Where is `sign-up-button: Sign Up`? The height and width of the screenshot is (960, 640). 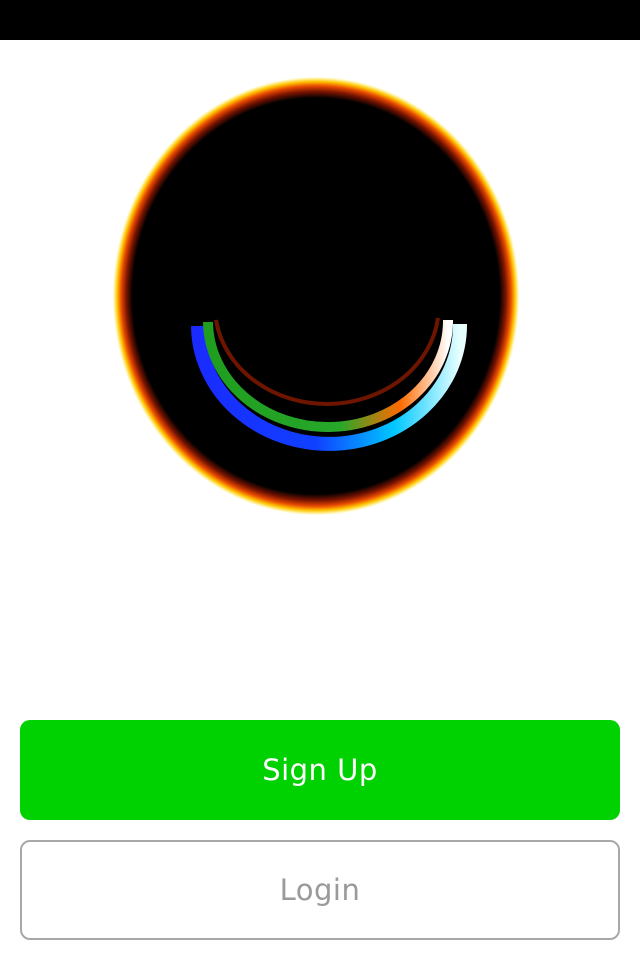 sign-up-button: Sign Up is located at coordinates (320, 770).